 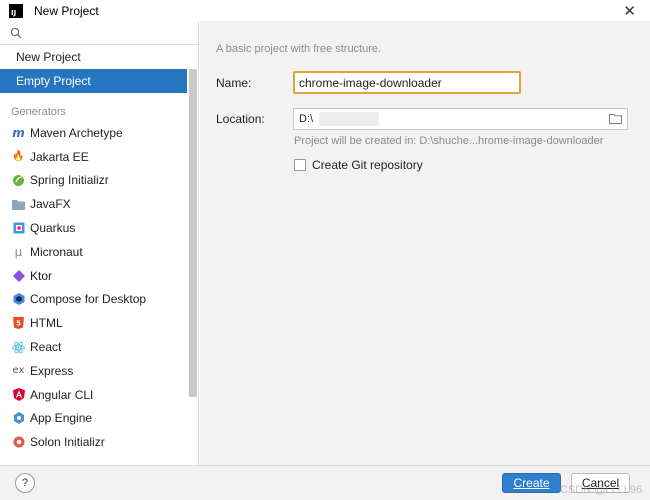 I want to click on generator-react: React, so click(x=93, y=347).